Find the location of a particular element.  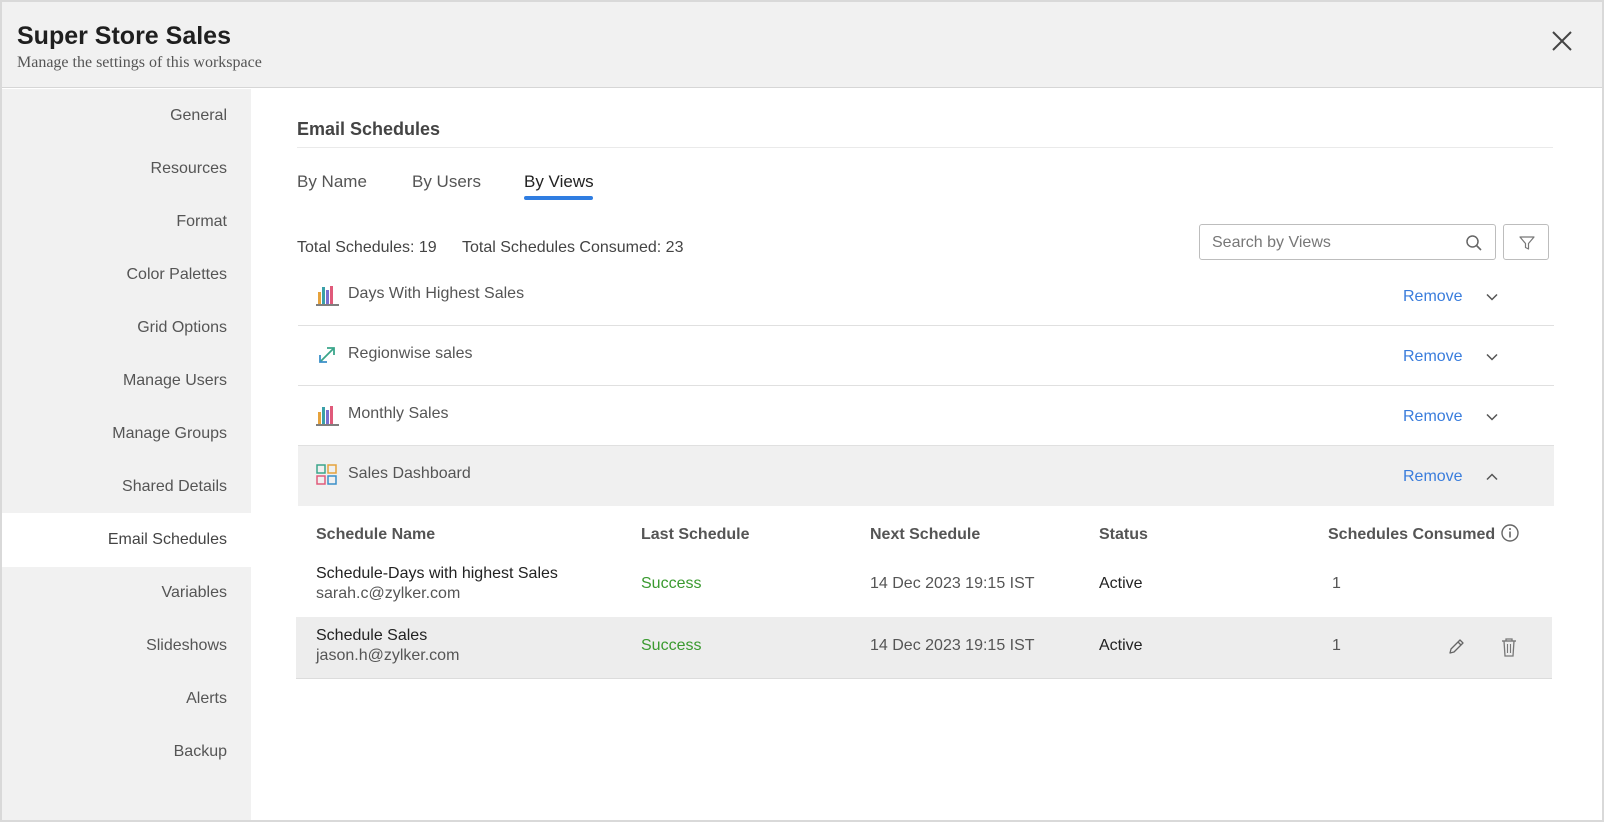

divider is located at coordinates (925, 147).